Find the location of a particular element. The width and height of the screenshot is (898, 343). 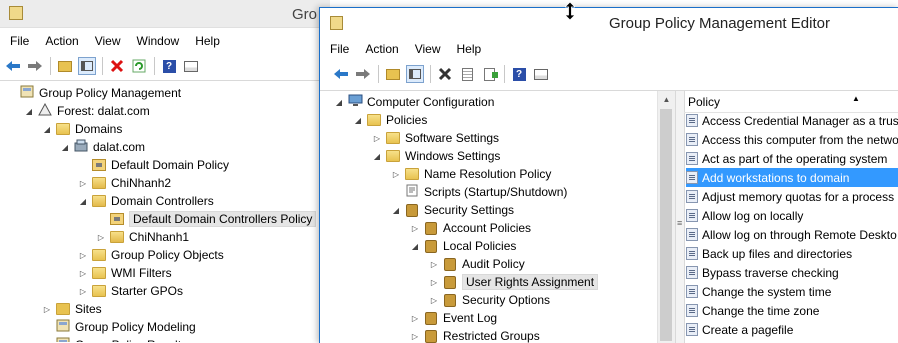

tree-node: ▷ ChiNhanh2 is located at coordinates (124, 183).